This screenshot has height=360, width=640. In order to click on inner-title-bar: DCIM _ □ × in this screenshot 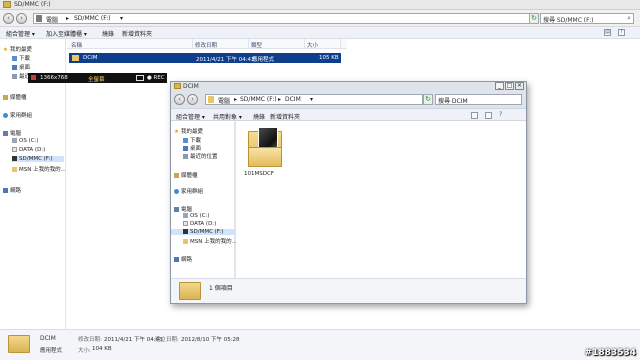, I will do `click(348, 86)`.